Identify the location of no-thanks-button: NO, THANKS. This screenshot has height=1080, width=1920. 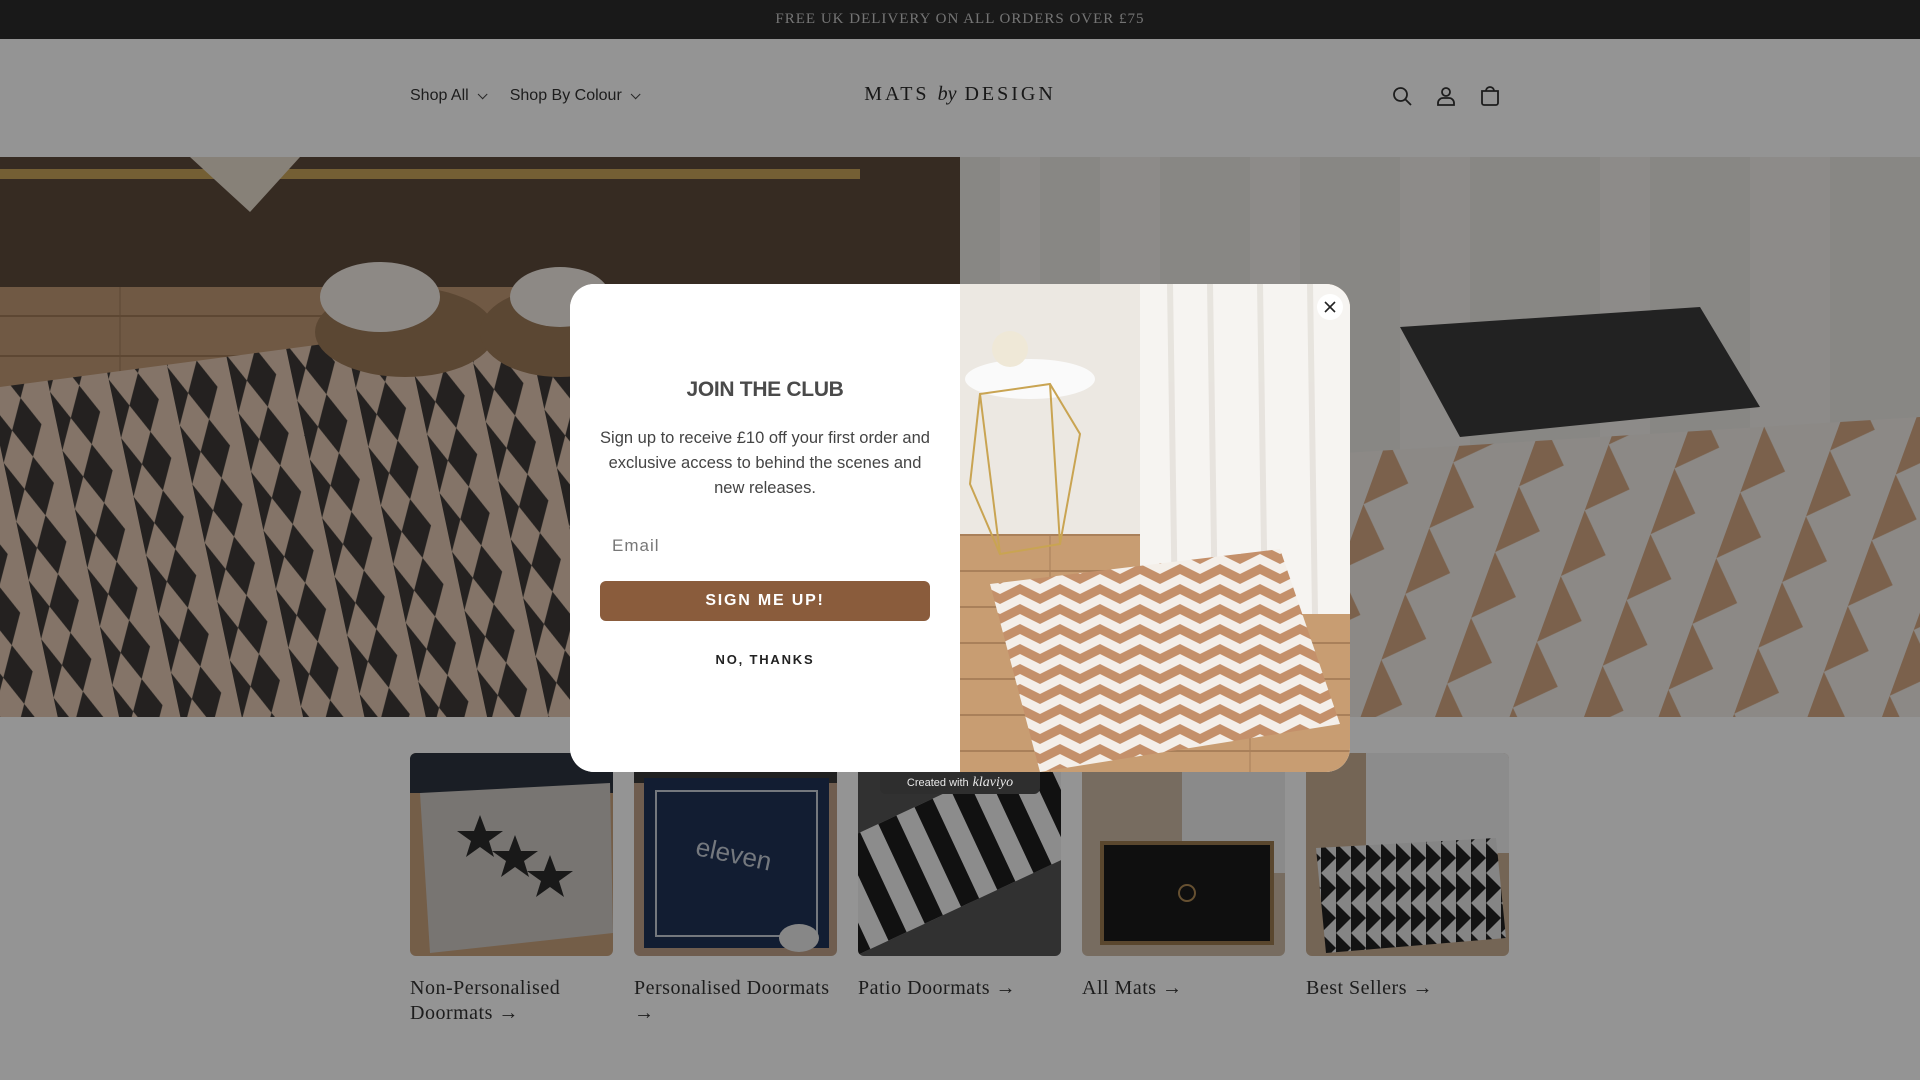
(765, 659).